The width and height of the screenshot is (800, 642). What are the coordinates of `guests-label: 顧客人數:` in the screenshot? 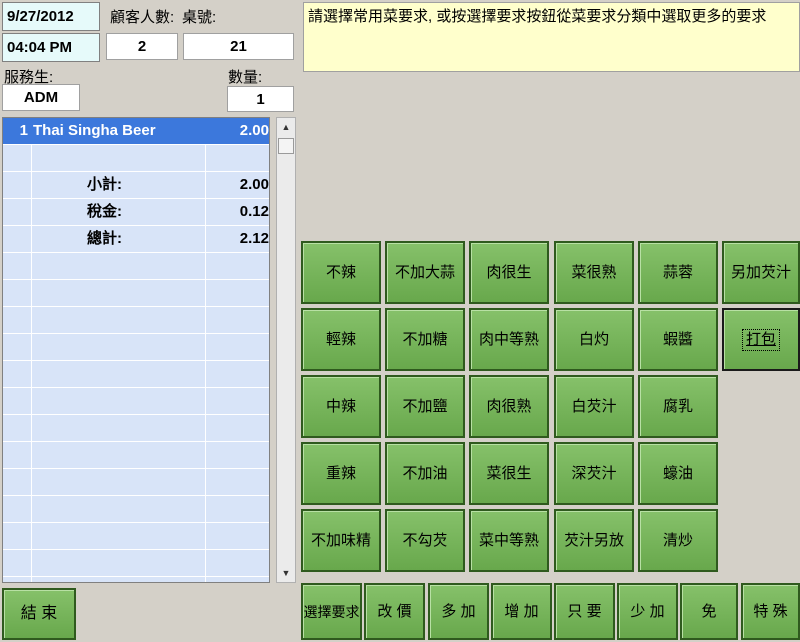 It's located at (142, 17).